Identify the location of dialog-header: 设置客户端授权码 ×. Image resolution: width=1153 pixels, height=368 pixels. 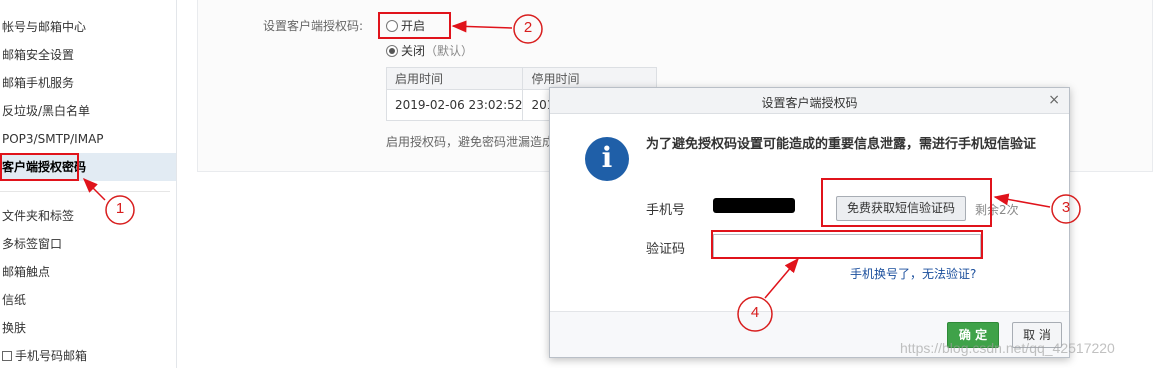
(809, 101).